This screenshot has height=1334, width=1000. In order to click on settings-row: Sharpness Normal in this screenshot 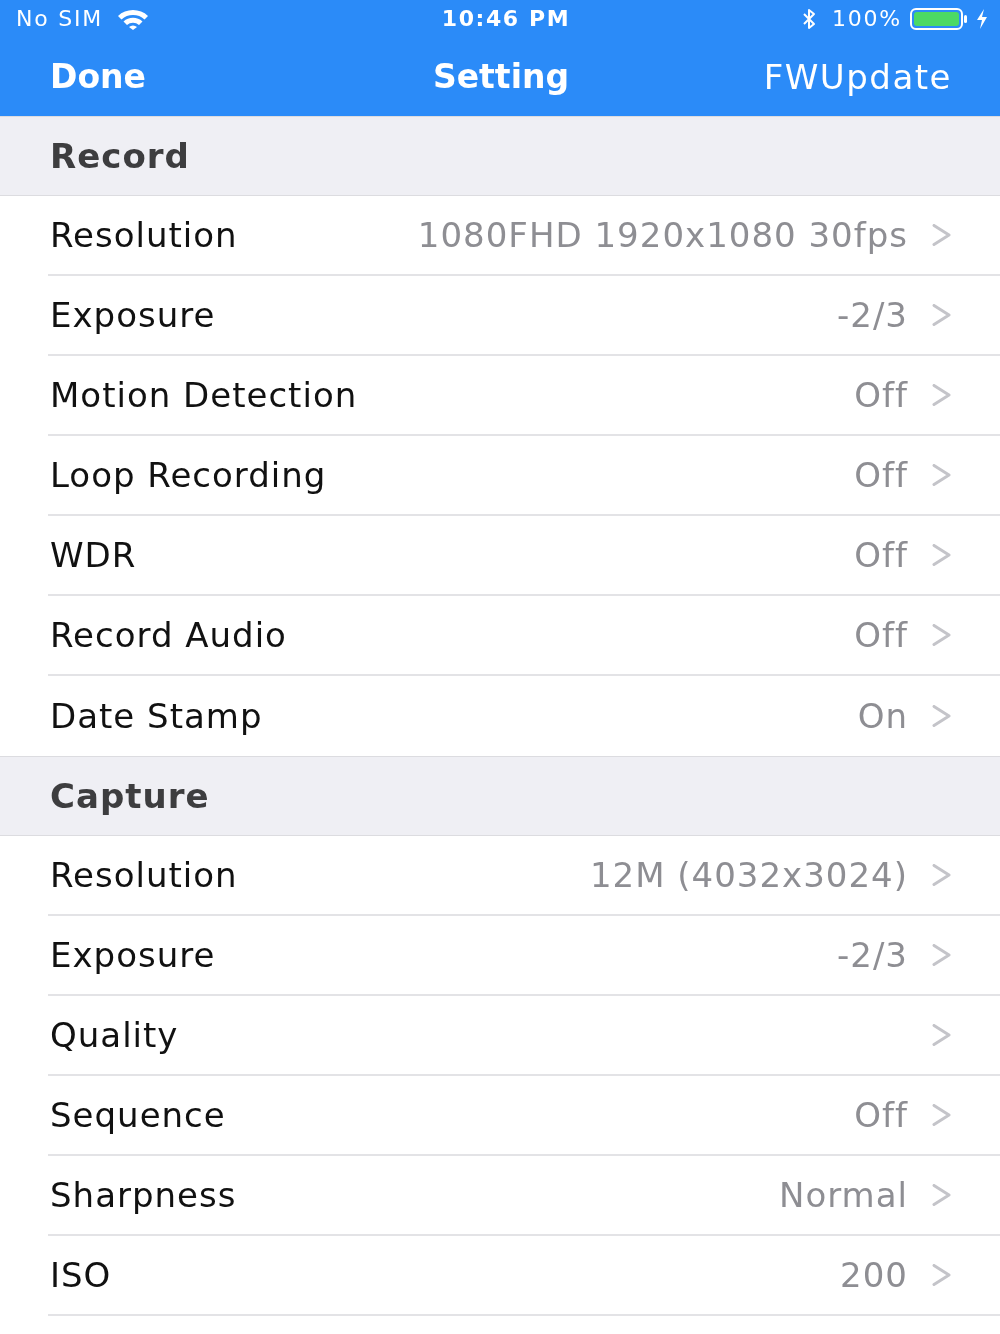, I will do `click(500, 1196)`.